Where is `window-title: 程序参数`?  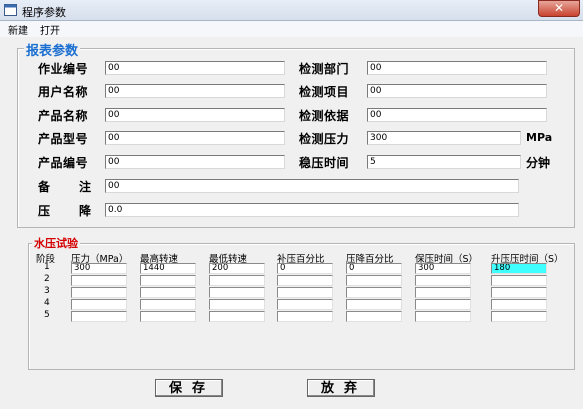 window-title: 程序参数 is located at coordinates (44, 12).